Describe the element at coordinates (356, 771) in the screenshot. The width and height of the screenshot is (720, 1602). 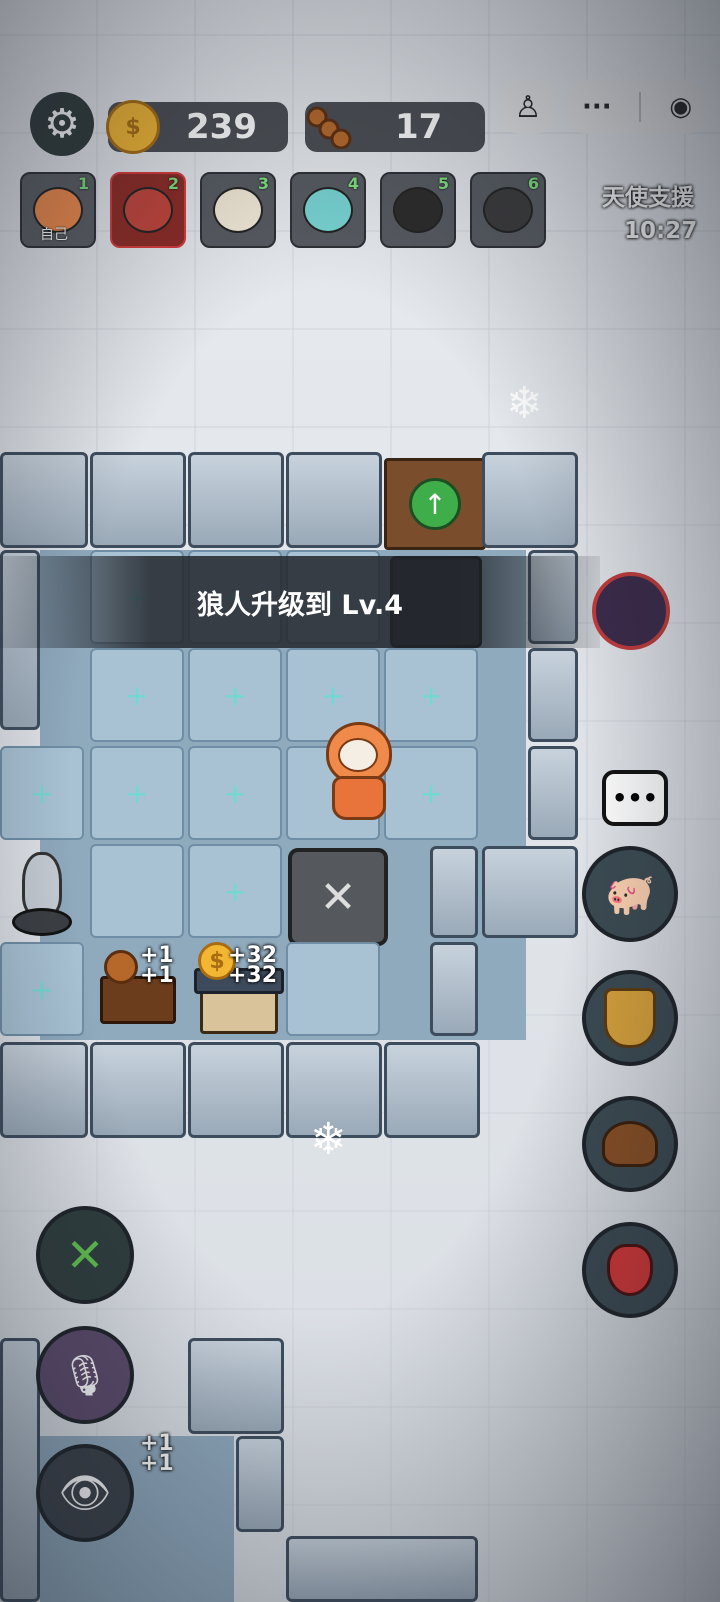
I see `player-sheep-character` at that location.